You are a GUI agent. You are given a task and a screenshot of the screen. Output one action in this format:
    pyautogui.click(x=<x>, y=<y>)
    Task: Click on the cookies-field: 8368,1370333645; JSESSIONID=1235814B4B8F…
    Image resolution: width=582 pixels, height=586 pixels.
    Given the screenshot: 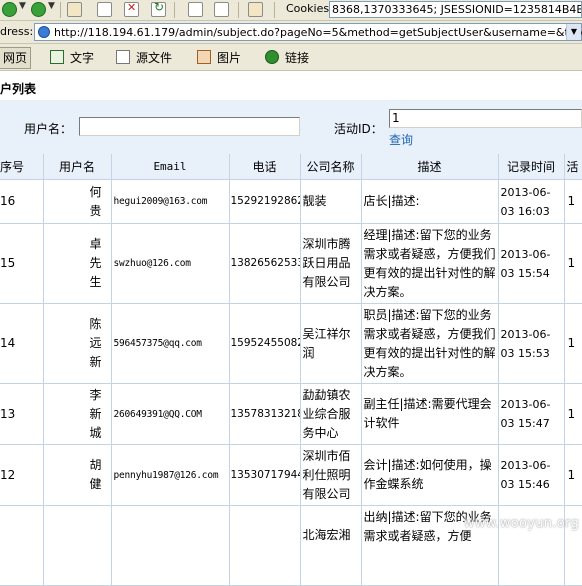 What is the action you would take?
    pyautogui.click(x=455, y=9)
    